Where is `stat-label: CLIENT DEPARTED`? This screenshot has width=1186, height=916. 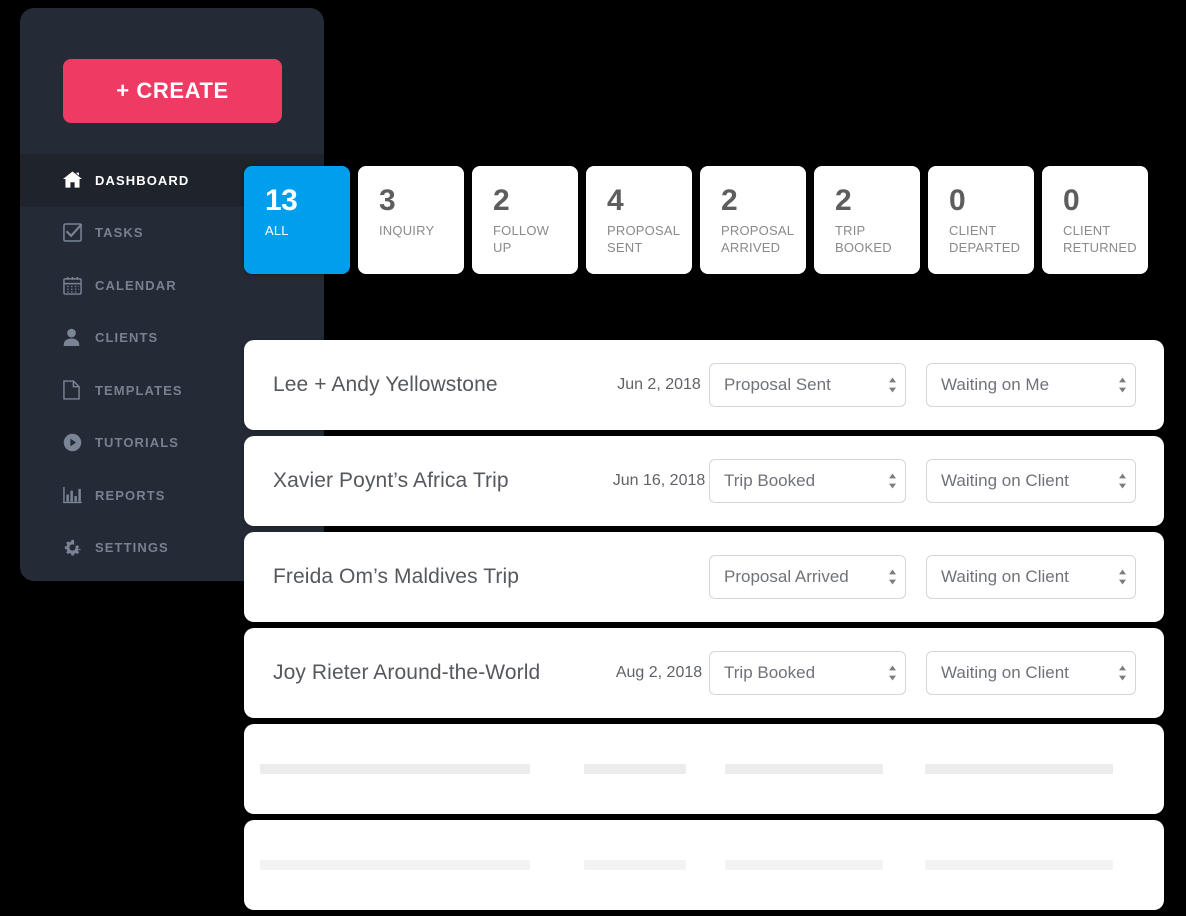
stat-label: CLIENT DEPARTED is located at coordinates (985, 239).